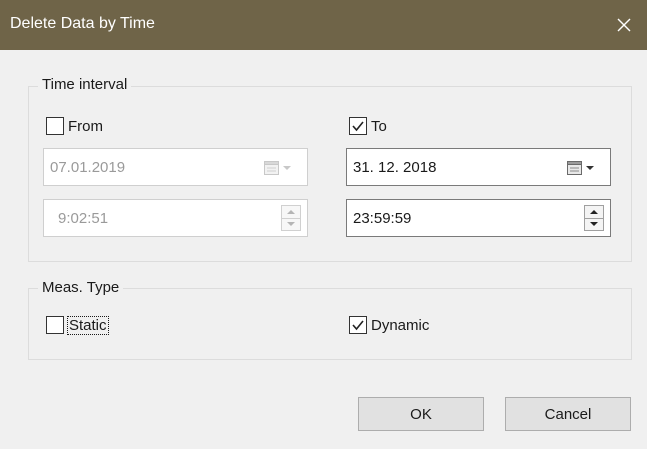 Image resolution: width=647 pixels, height=449 pixels. I want to click on from-date-value: 07.01.2019, so click(88, 167).